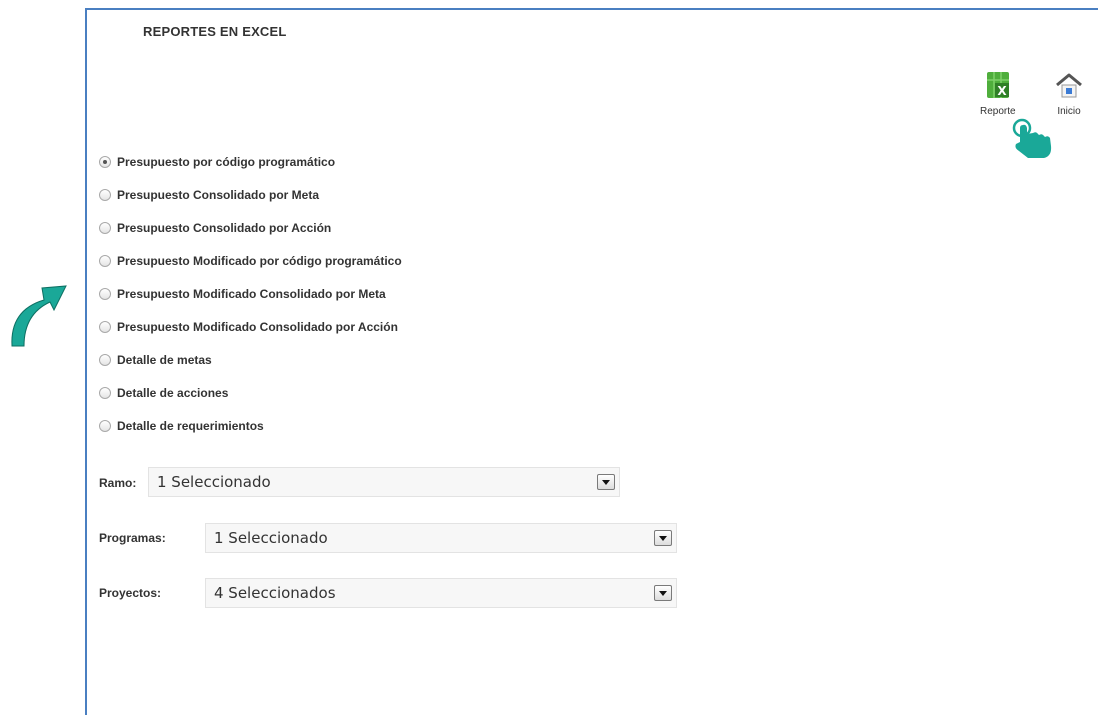 Image resolution: width=1098 pixels, height=715 pixels. What do you see at coordinates (38, 317) in the screenshot?
I see `curved-arrow-icon` at bounding box center [38, 317].